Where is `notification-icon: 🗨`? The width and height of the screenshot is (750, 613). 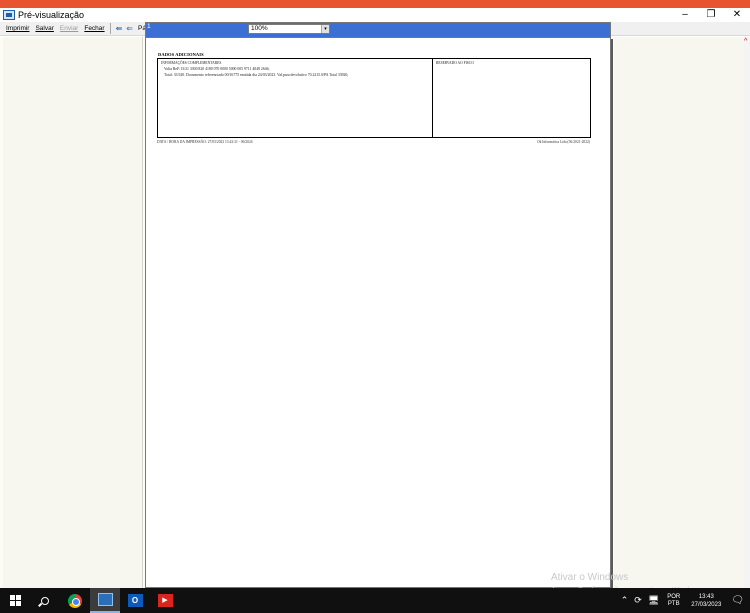 notification-icon: 🗨 is located at coordinates (737, 600).